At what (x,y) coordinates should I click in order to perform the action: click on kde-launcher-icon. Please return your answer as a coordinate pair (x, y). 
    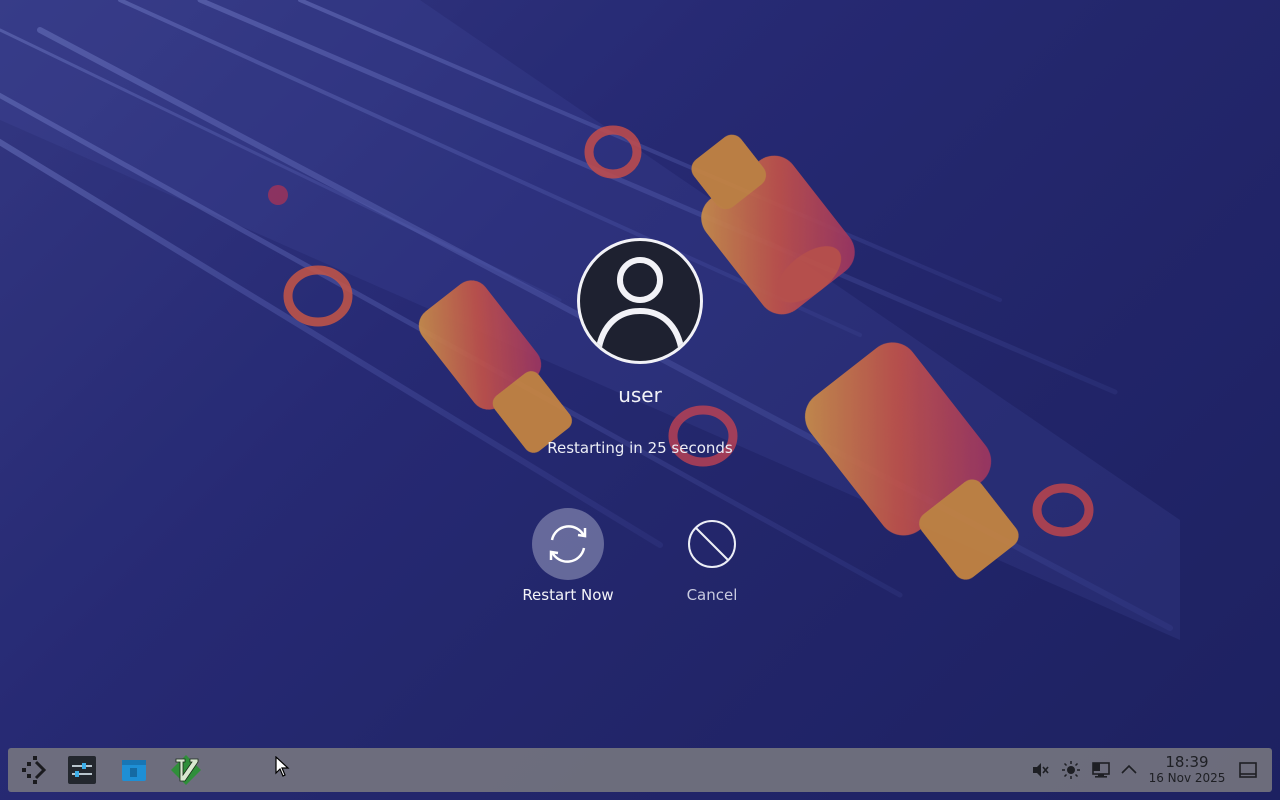
    Looking at the image, I should click on (34, 770).